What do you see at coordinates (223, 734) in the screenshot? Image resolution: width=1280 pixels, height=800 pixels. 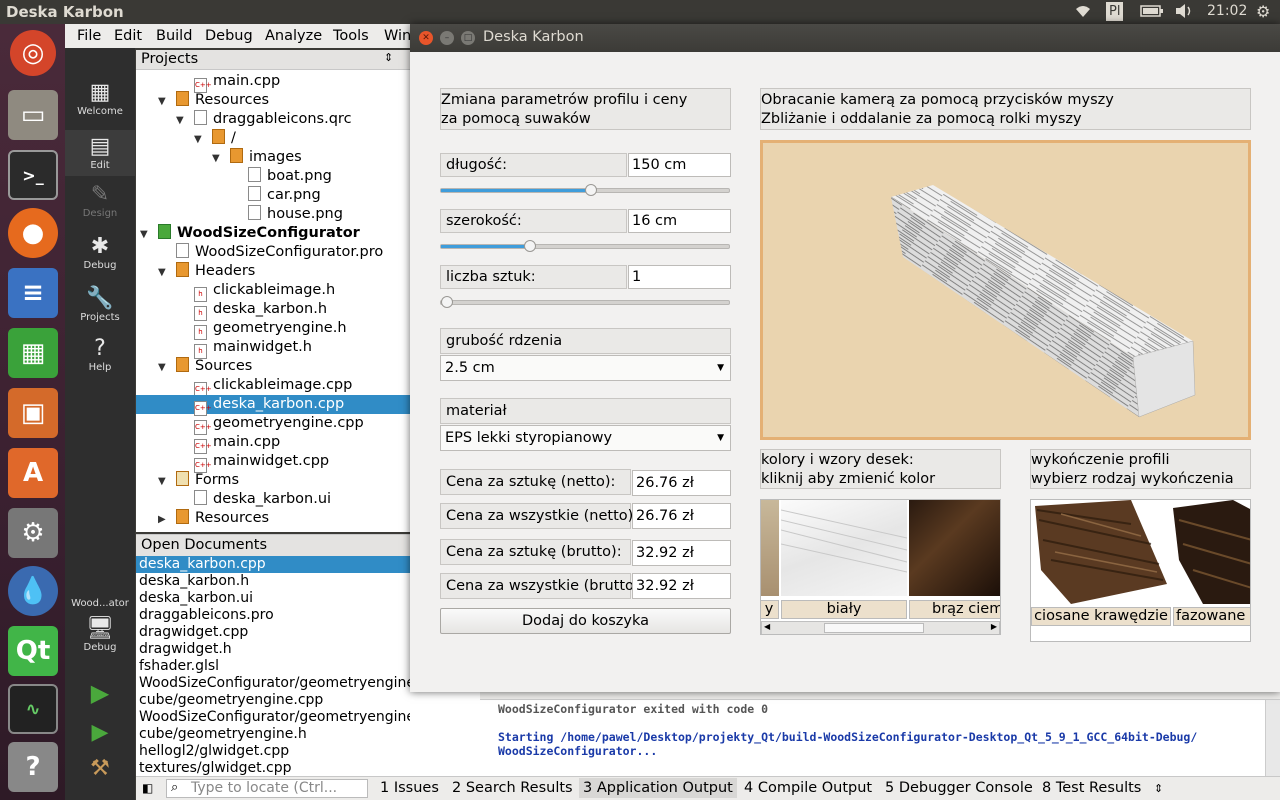 I see `open-doc-item: cube/geometryengine.h` at bounding box center [223, 734].